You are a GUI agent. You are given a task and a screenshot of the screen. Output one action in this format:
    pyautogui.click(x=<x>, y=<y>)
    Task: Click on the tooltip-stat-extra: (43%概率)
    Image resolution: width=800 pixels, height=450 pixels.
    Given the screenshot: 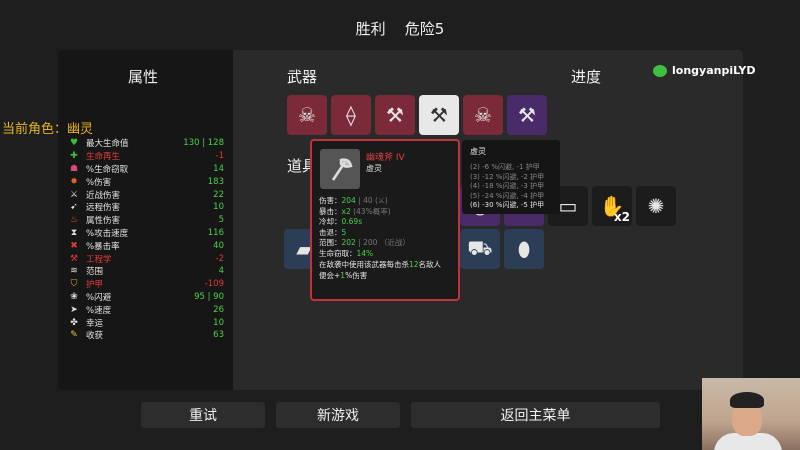 What is the action you would take?
    pyautogui.click(x=370, y=211)
    